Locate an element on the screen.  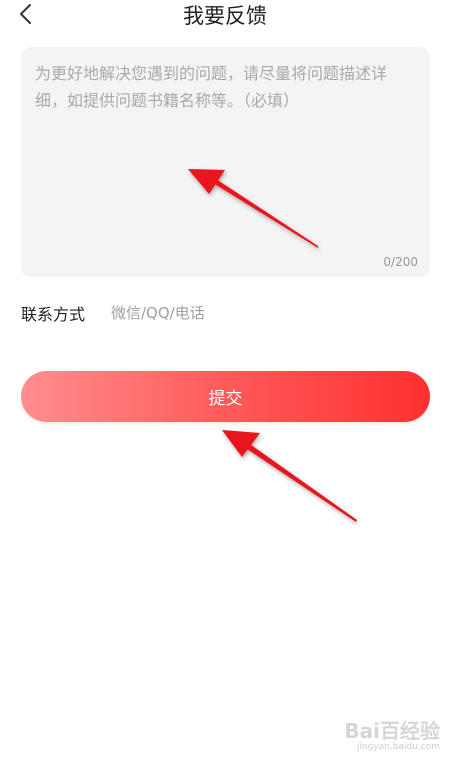
contact-label: 联系方式 is located at coordinates (53, 314).